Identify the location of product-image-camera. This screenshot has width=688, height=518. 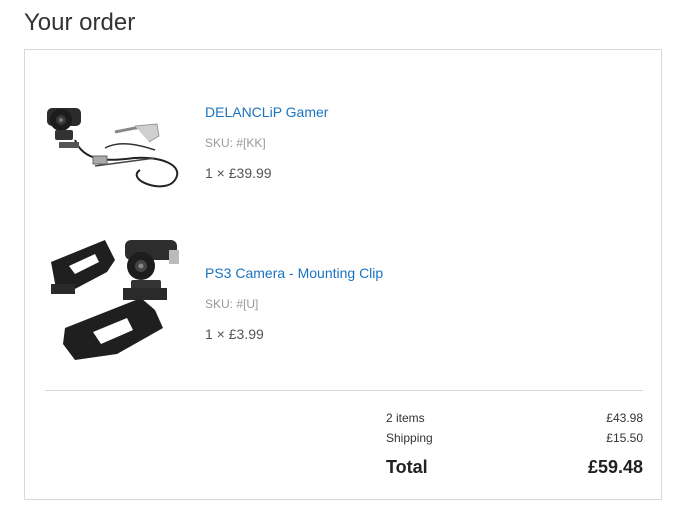
(115, 140).